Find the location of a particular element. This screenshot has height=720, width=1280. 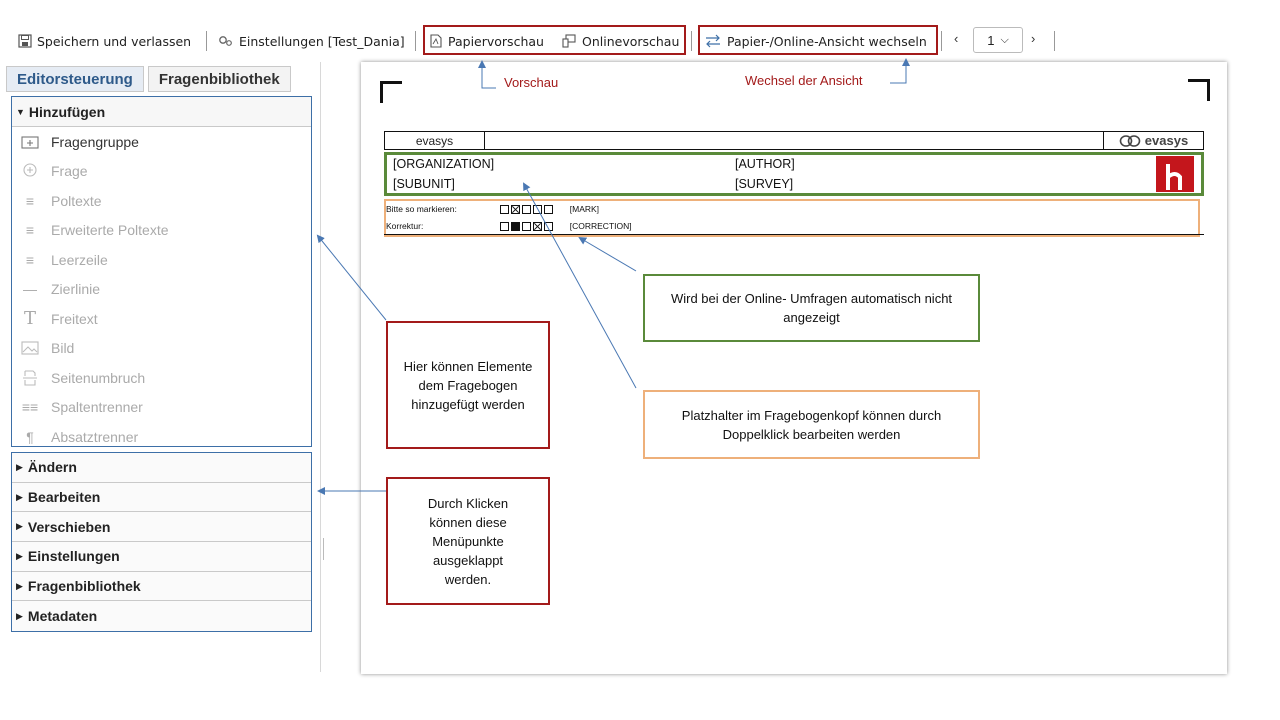

splitter-handle is located at coordinates (323, 549).